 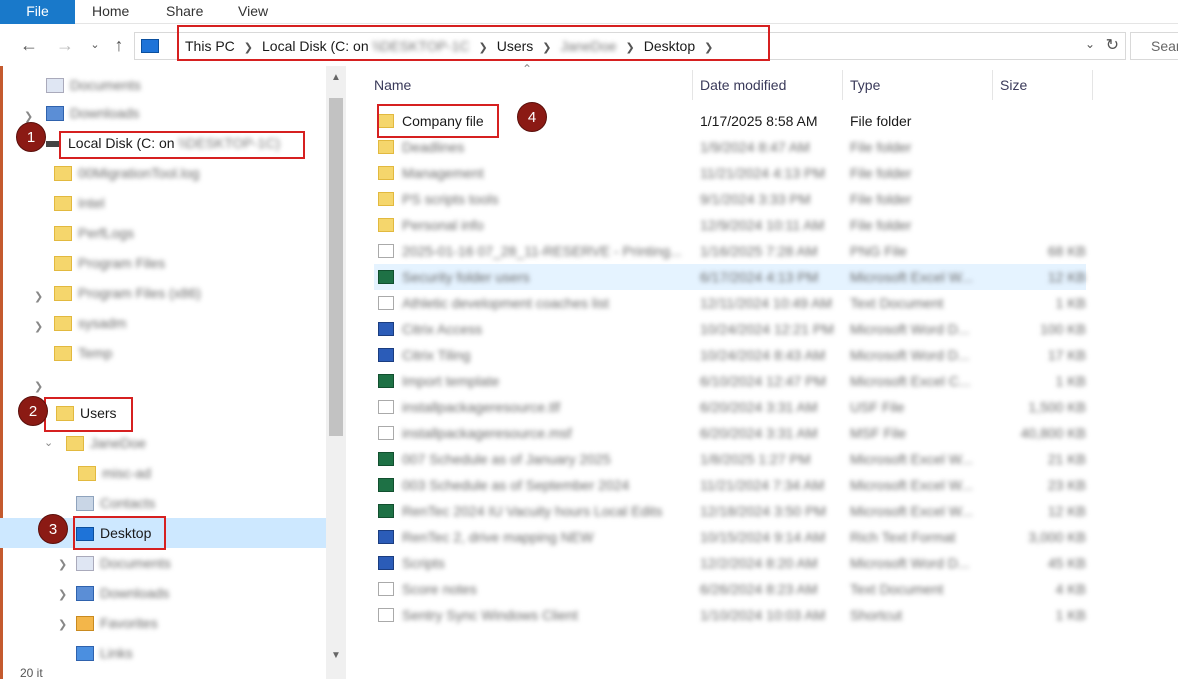 What do you see at coordinates (1070, 589) in the screenshot?
I see `file-size: 4 KB` at bounding box center [1070, 589].